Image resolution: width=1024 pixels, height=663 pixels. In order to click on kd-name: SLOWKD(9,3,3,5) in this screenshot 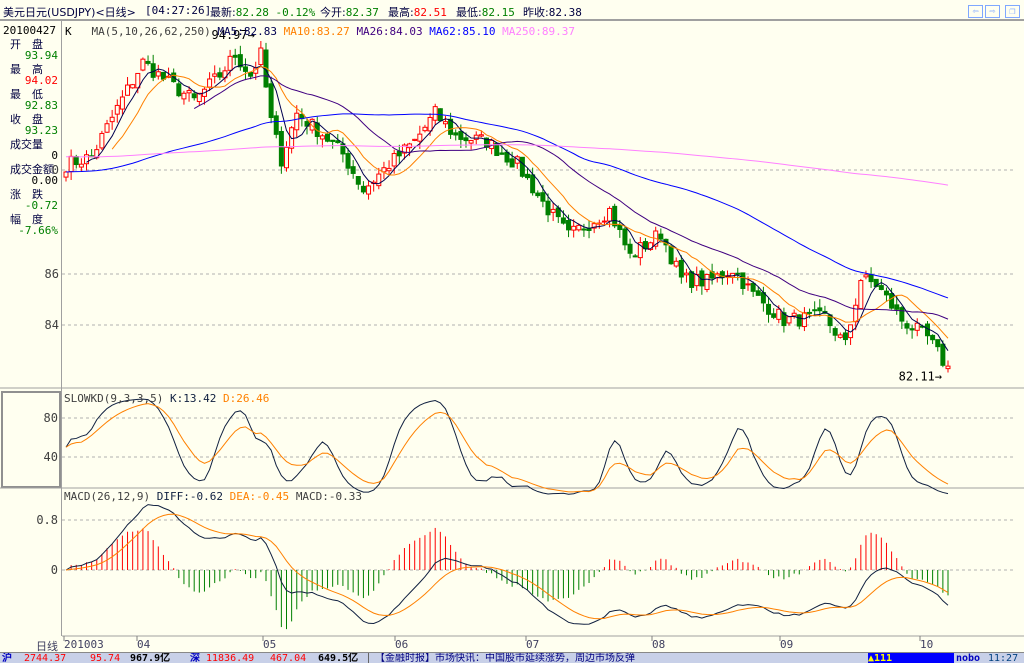, I will do `click(114, 398)`.